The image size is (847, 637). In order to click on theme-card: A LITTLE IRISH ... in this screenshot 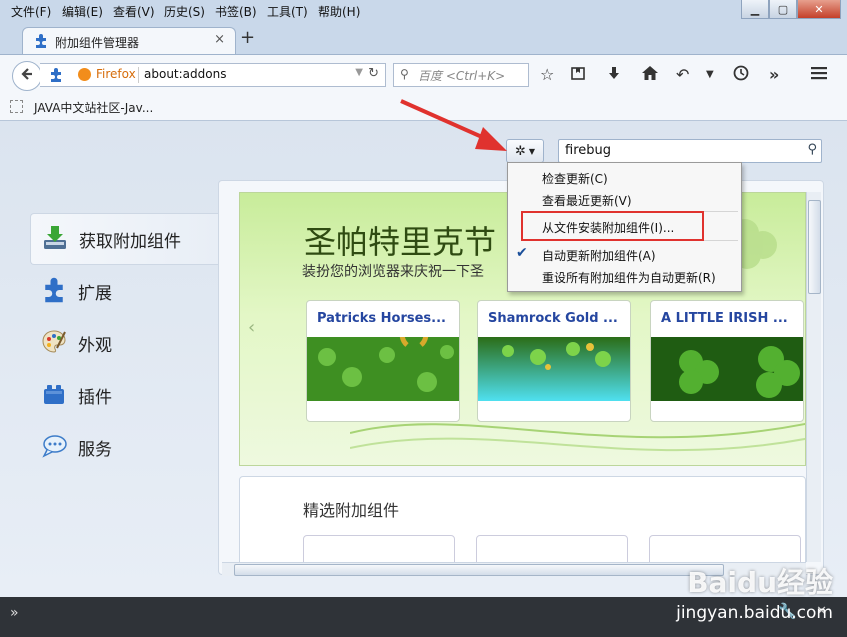, I will do `click(727, 361)`.